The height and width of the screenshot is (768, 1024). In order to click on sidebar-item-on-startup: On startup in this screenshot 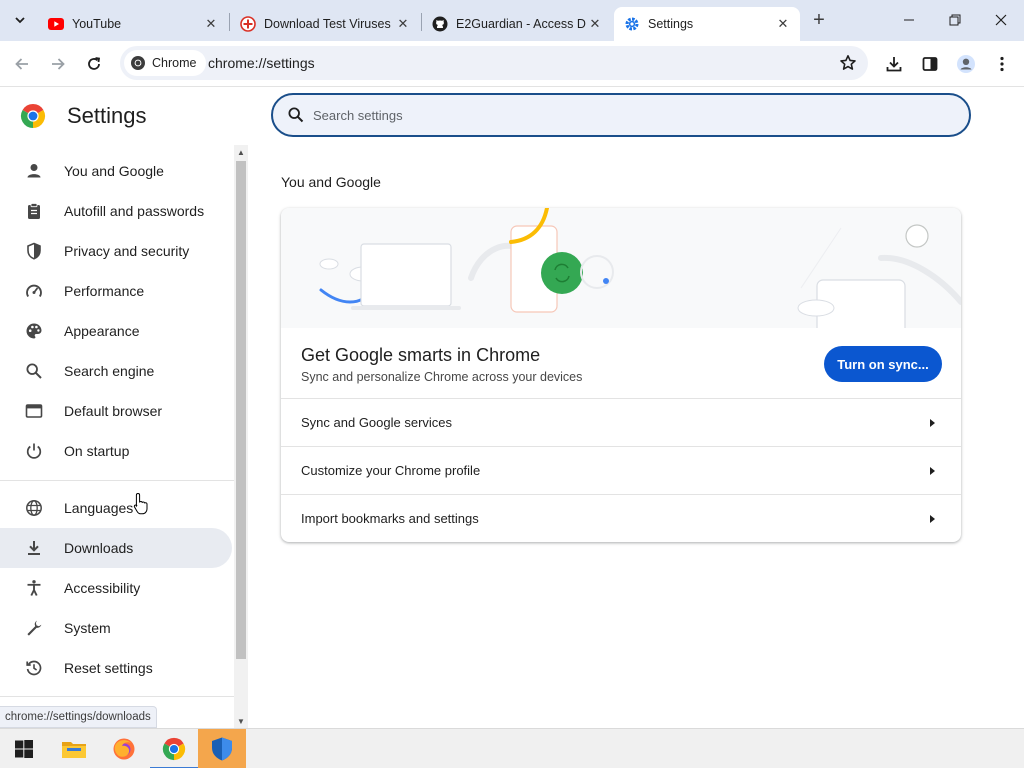, I will do `click(116, 451)`.